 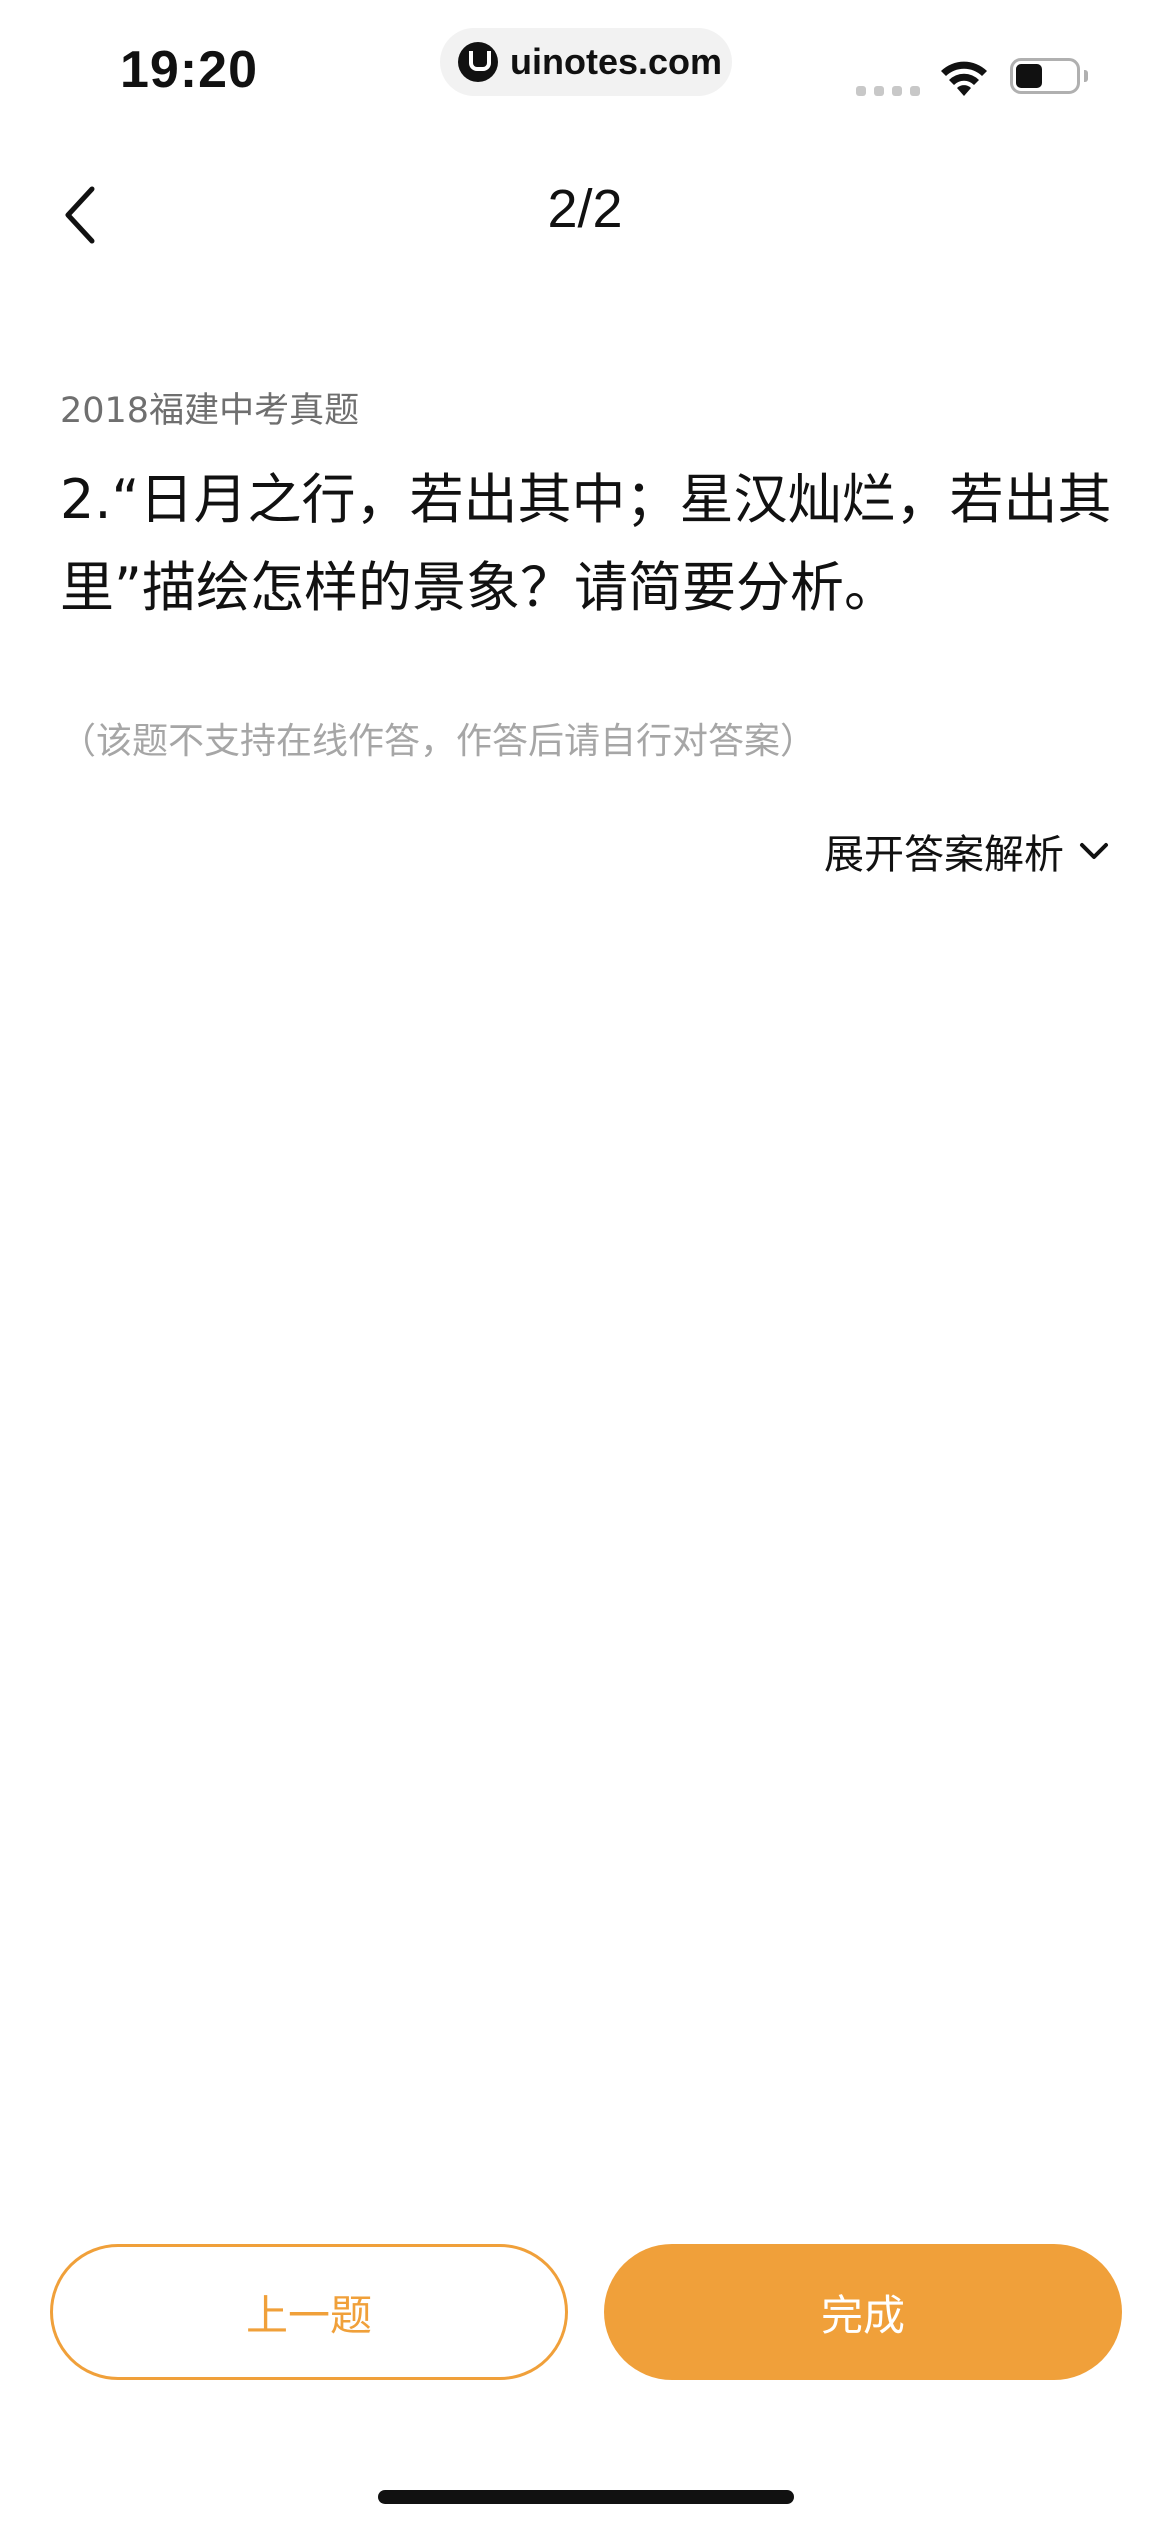 I want to click on done-button: 完成, so click(x=863, y=2312).